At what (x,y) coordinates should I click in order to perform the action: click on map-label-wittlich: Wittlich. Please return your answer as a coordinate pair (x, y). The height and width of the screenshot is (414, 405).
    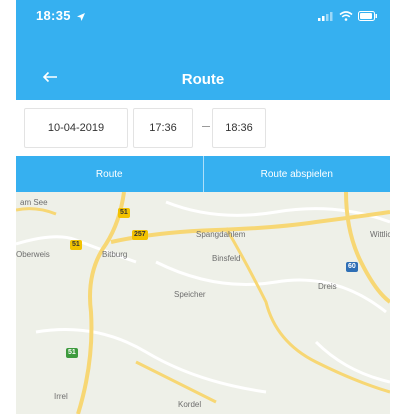
    Looking at the image, I should click on (380, 234).